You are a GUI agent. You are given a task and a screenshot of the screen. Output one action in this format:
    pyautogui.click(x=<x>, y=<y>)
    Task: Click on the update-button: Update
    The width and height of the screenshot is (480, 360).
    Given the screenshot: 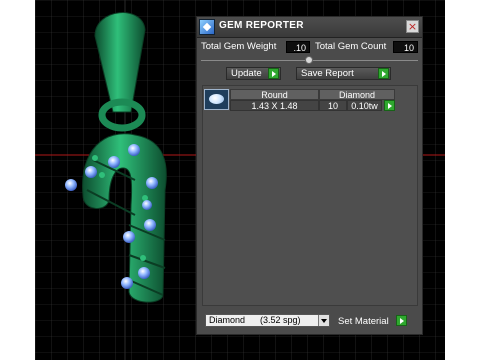 What is the action you would take?
    pyautogui.click(x=253, y=73)
    